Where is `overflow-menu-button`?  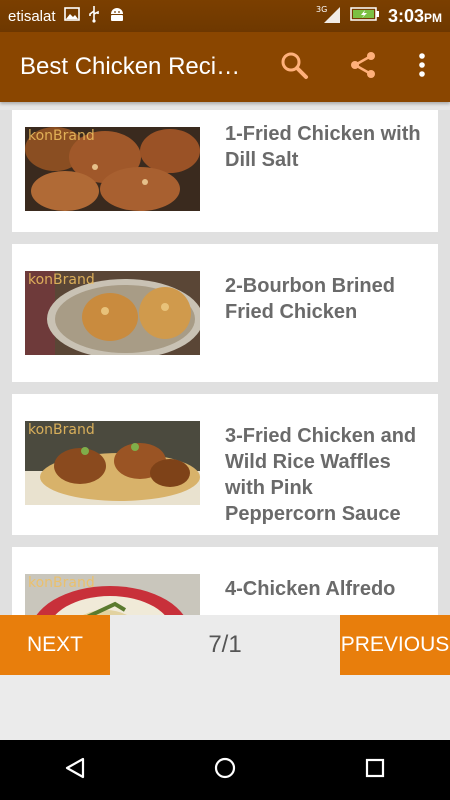 overflow-menu-button is located at coordinates (422, 67).